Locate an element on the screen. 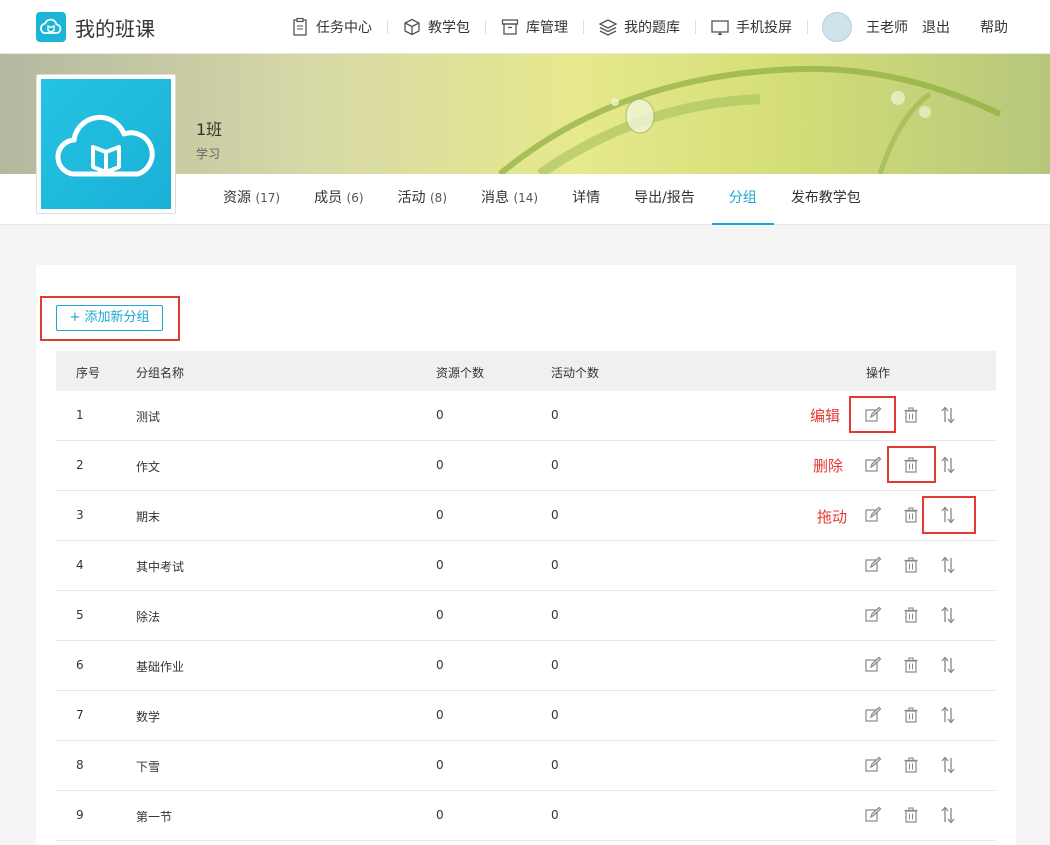 The image size is (1050, 845). tab-activities: 活动 (8) is located at coordinates (422, 199).